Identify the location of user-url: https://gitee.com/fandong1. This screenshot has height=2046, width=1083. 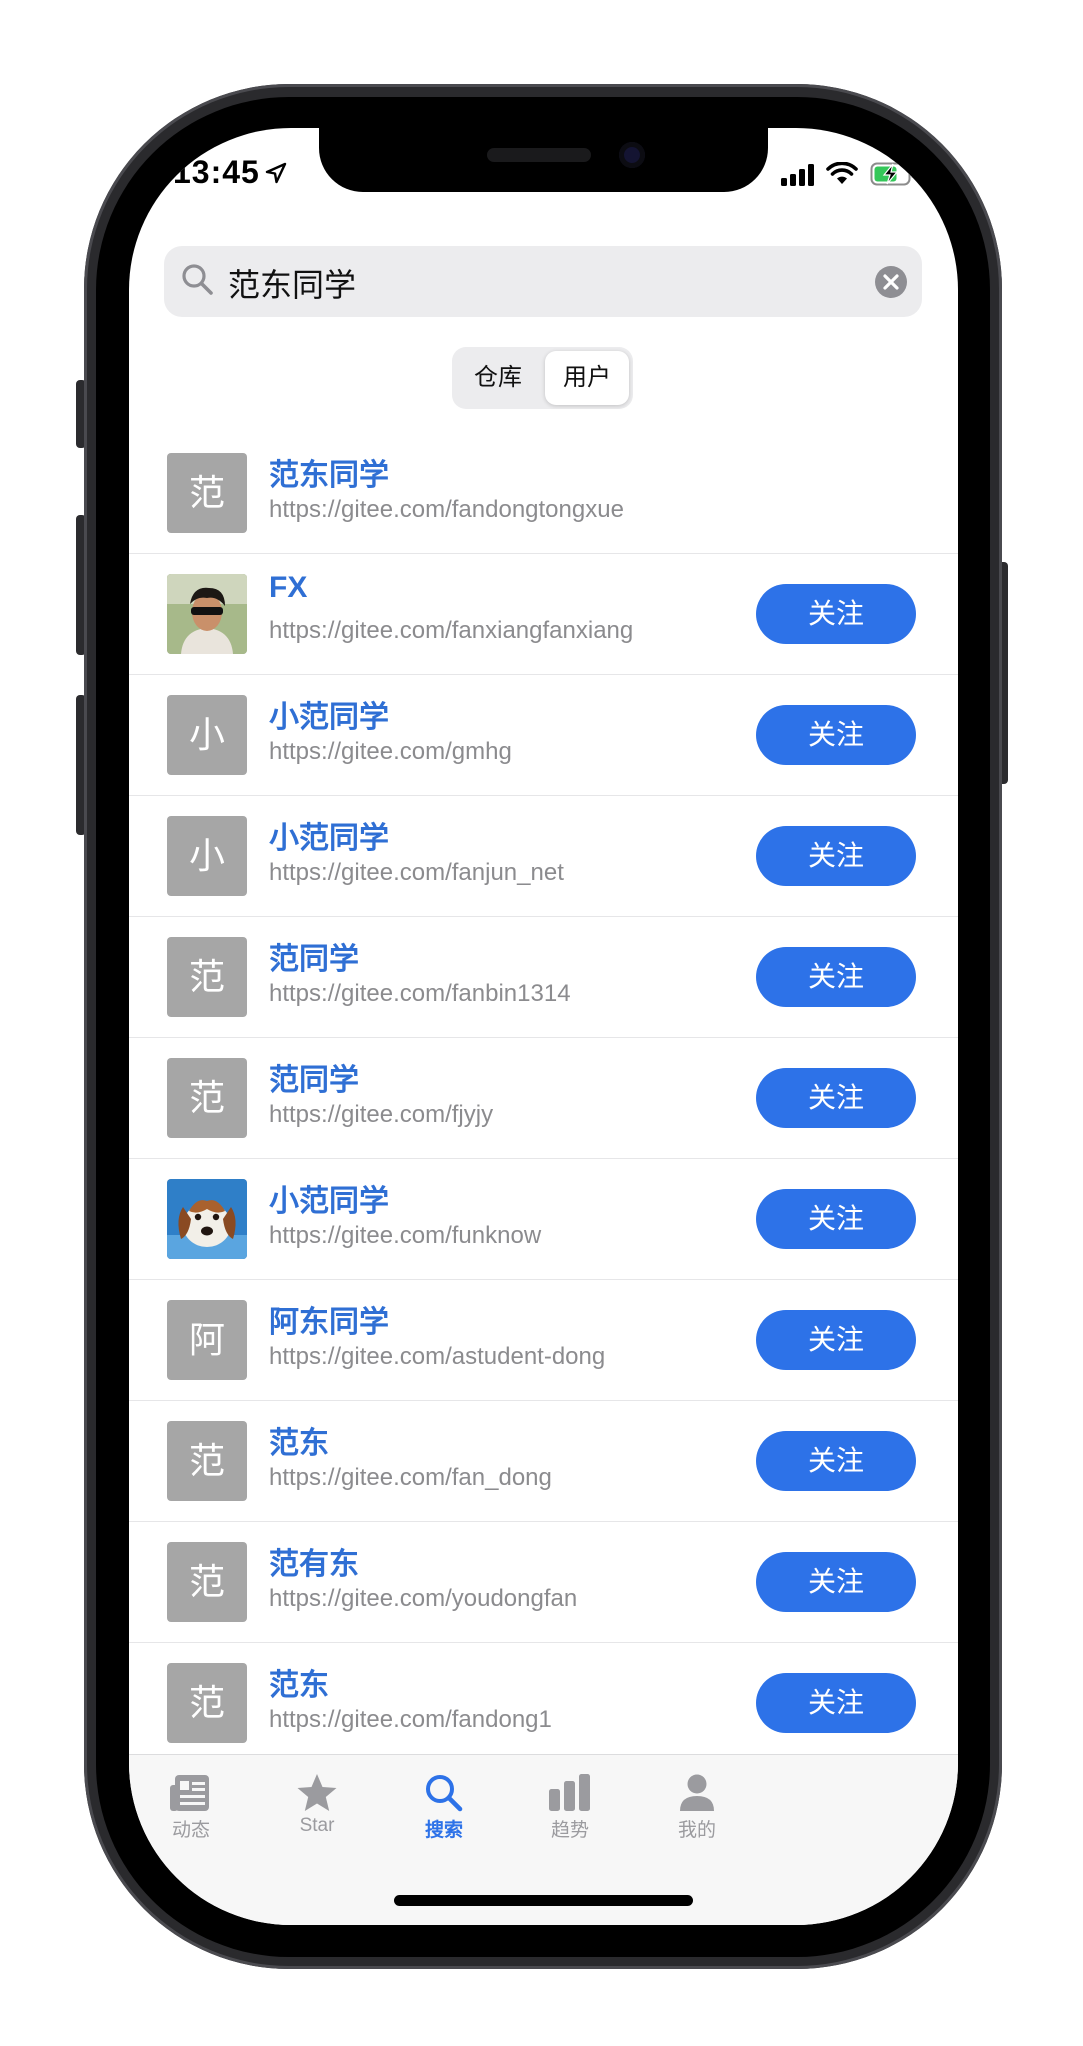
(410, 1719).